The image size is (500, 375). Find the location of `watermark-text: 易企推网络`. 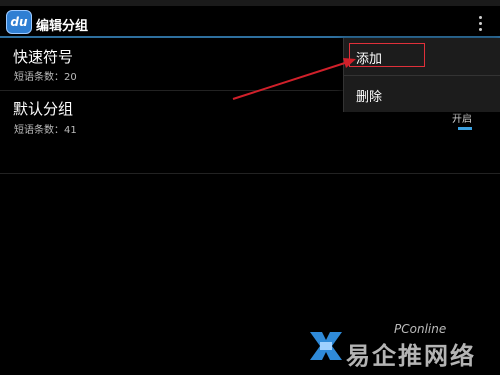

watermark-text: 易企推网络 is located at coordinates (411, 356).